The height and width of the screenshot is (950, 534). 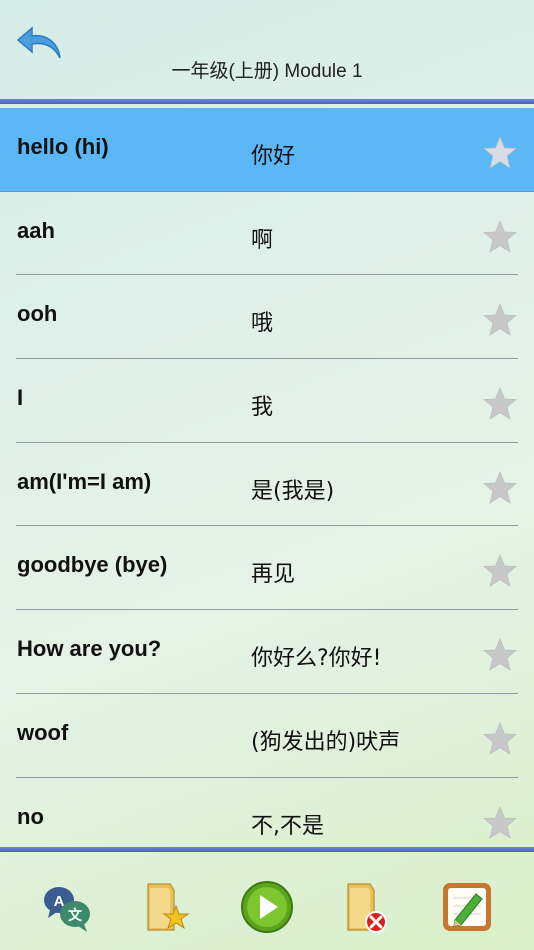 I want to click on delete-folder-icon, so click(x=367, y=908).